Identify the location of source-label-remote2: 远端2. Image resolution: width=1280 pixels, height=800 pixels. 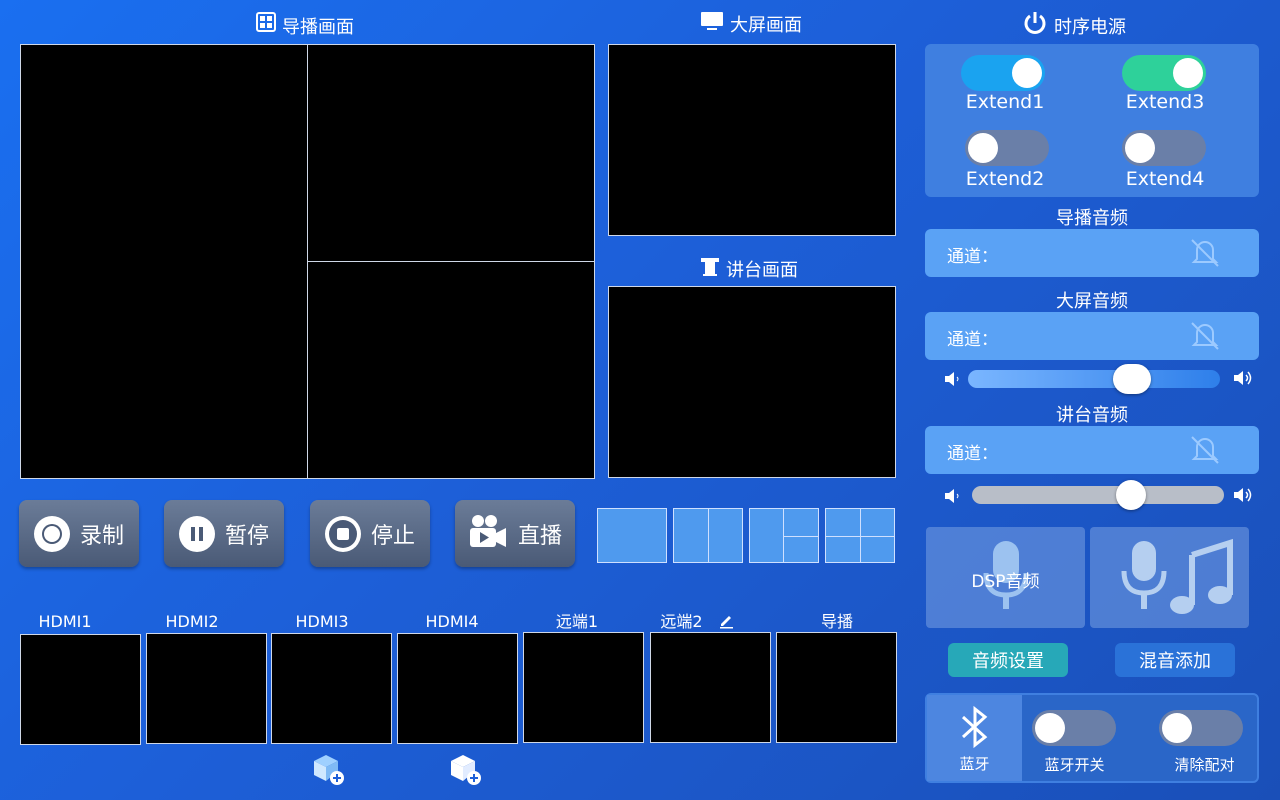
(681, 621).